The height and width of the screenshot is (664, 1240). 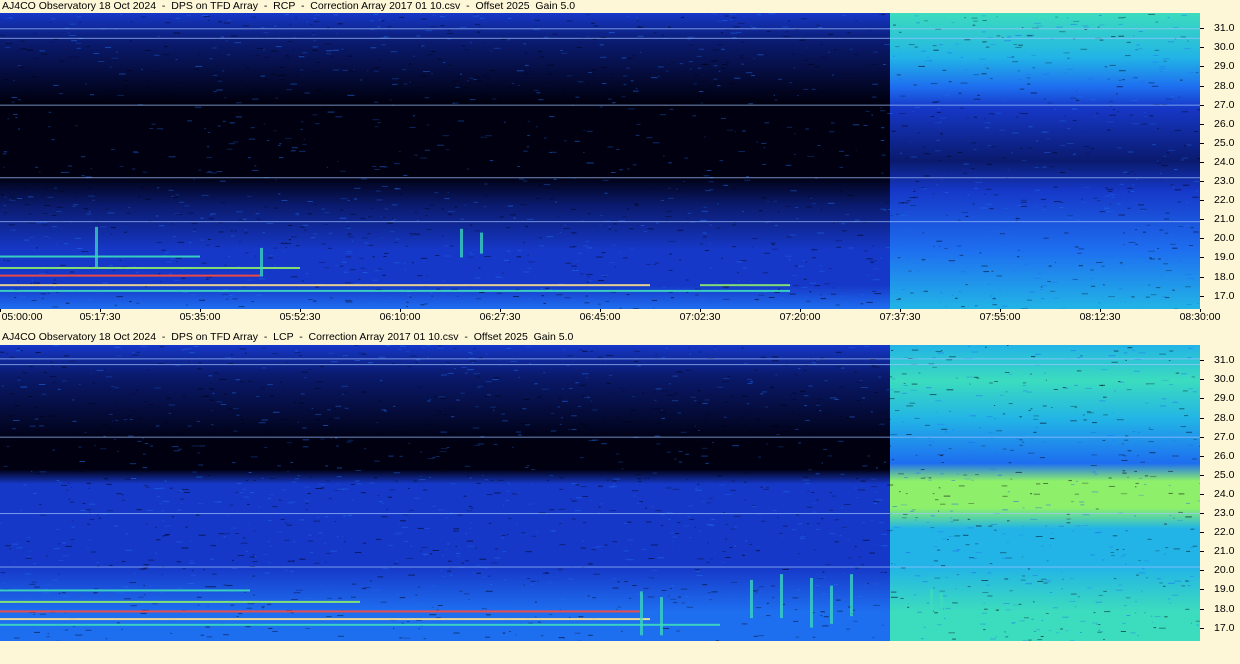 I want to click on burst-feature, so click(x=96, y=246).